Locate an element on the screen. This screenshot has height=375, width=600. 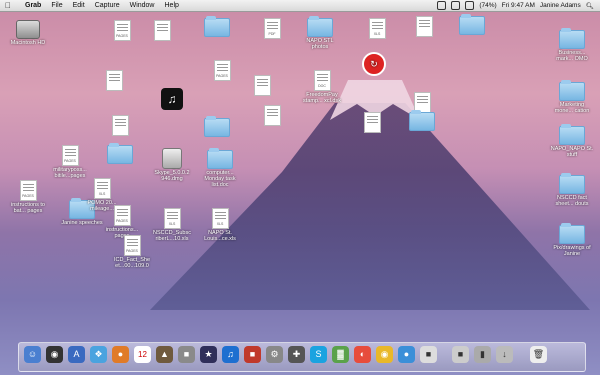
document-icon: PDF is located at coordinates (272, 28).